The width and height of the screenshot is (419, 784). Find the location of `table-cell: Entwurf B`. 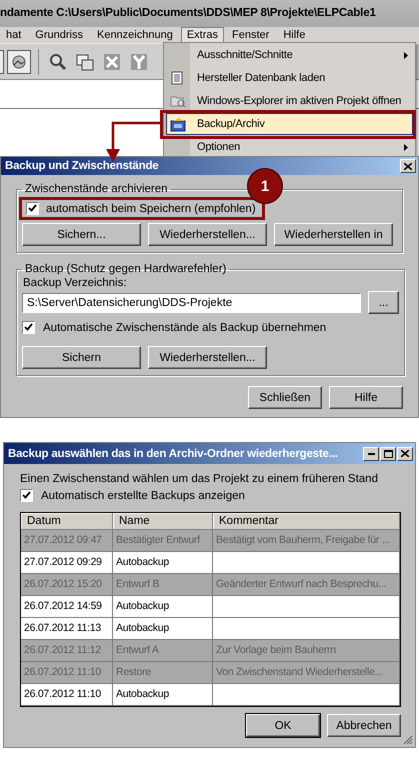

table-cell: Entwurf B is located at coordinates (163, 585).